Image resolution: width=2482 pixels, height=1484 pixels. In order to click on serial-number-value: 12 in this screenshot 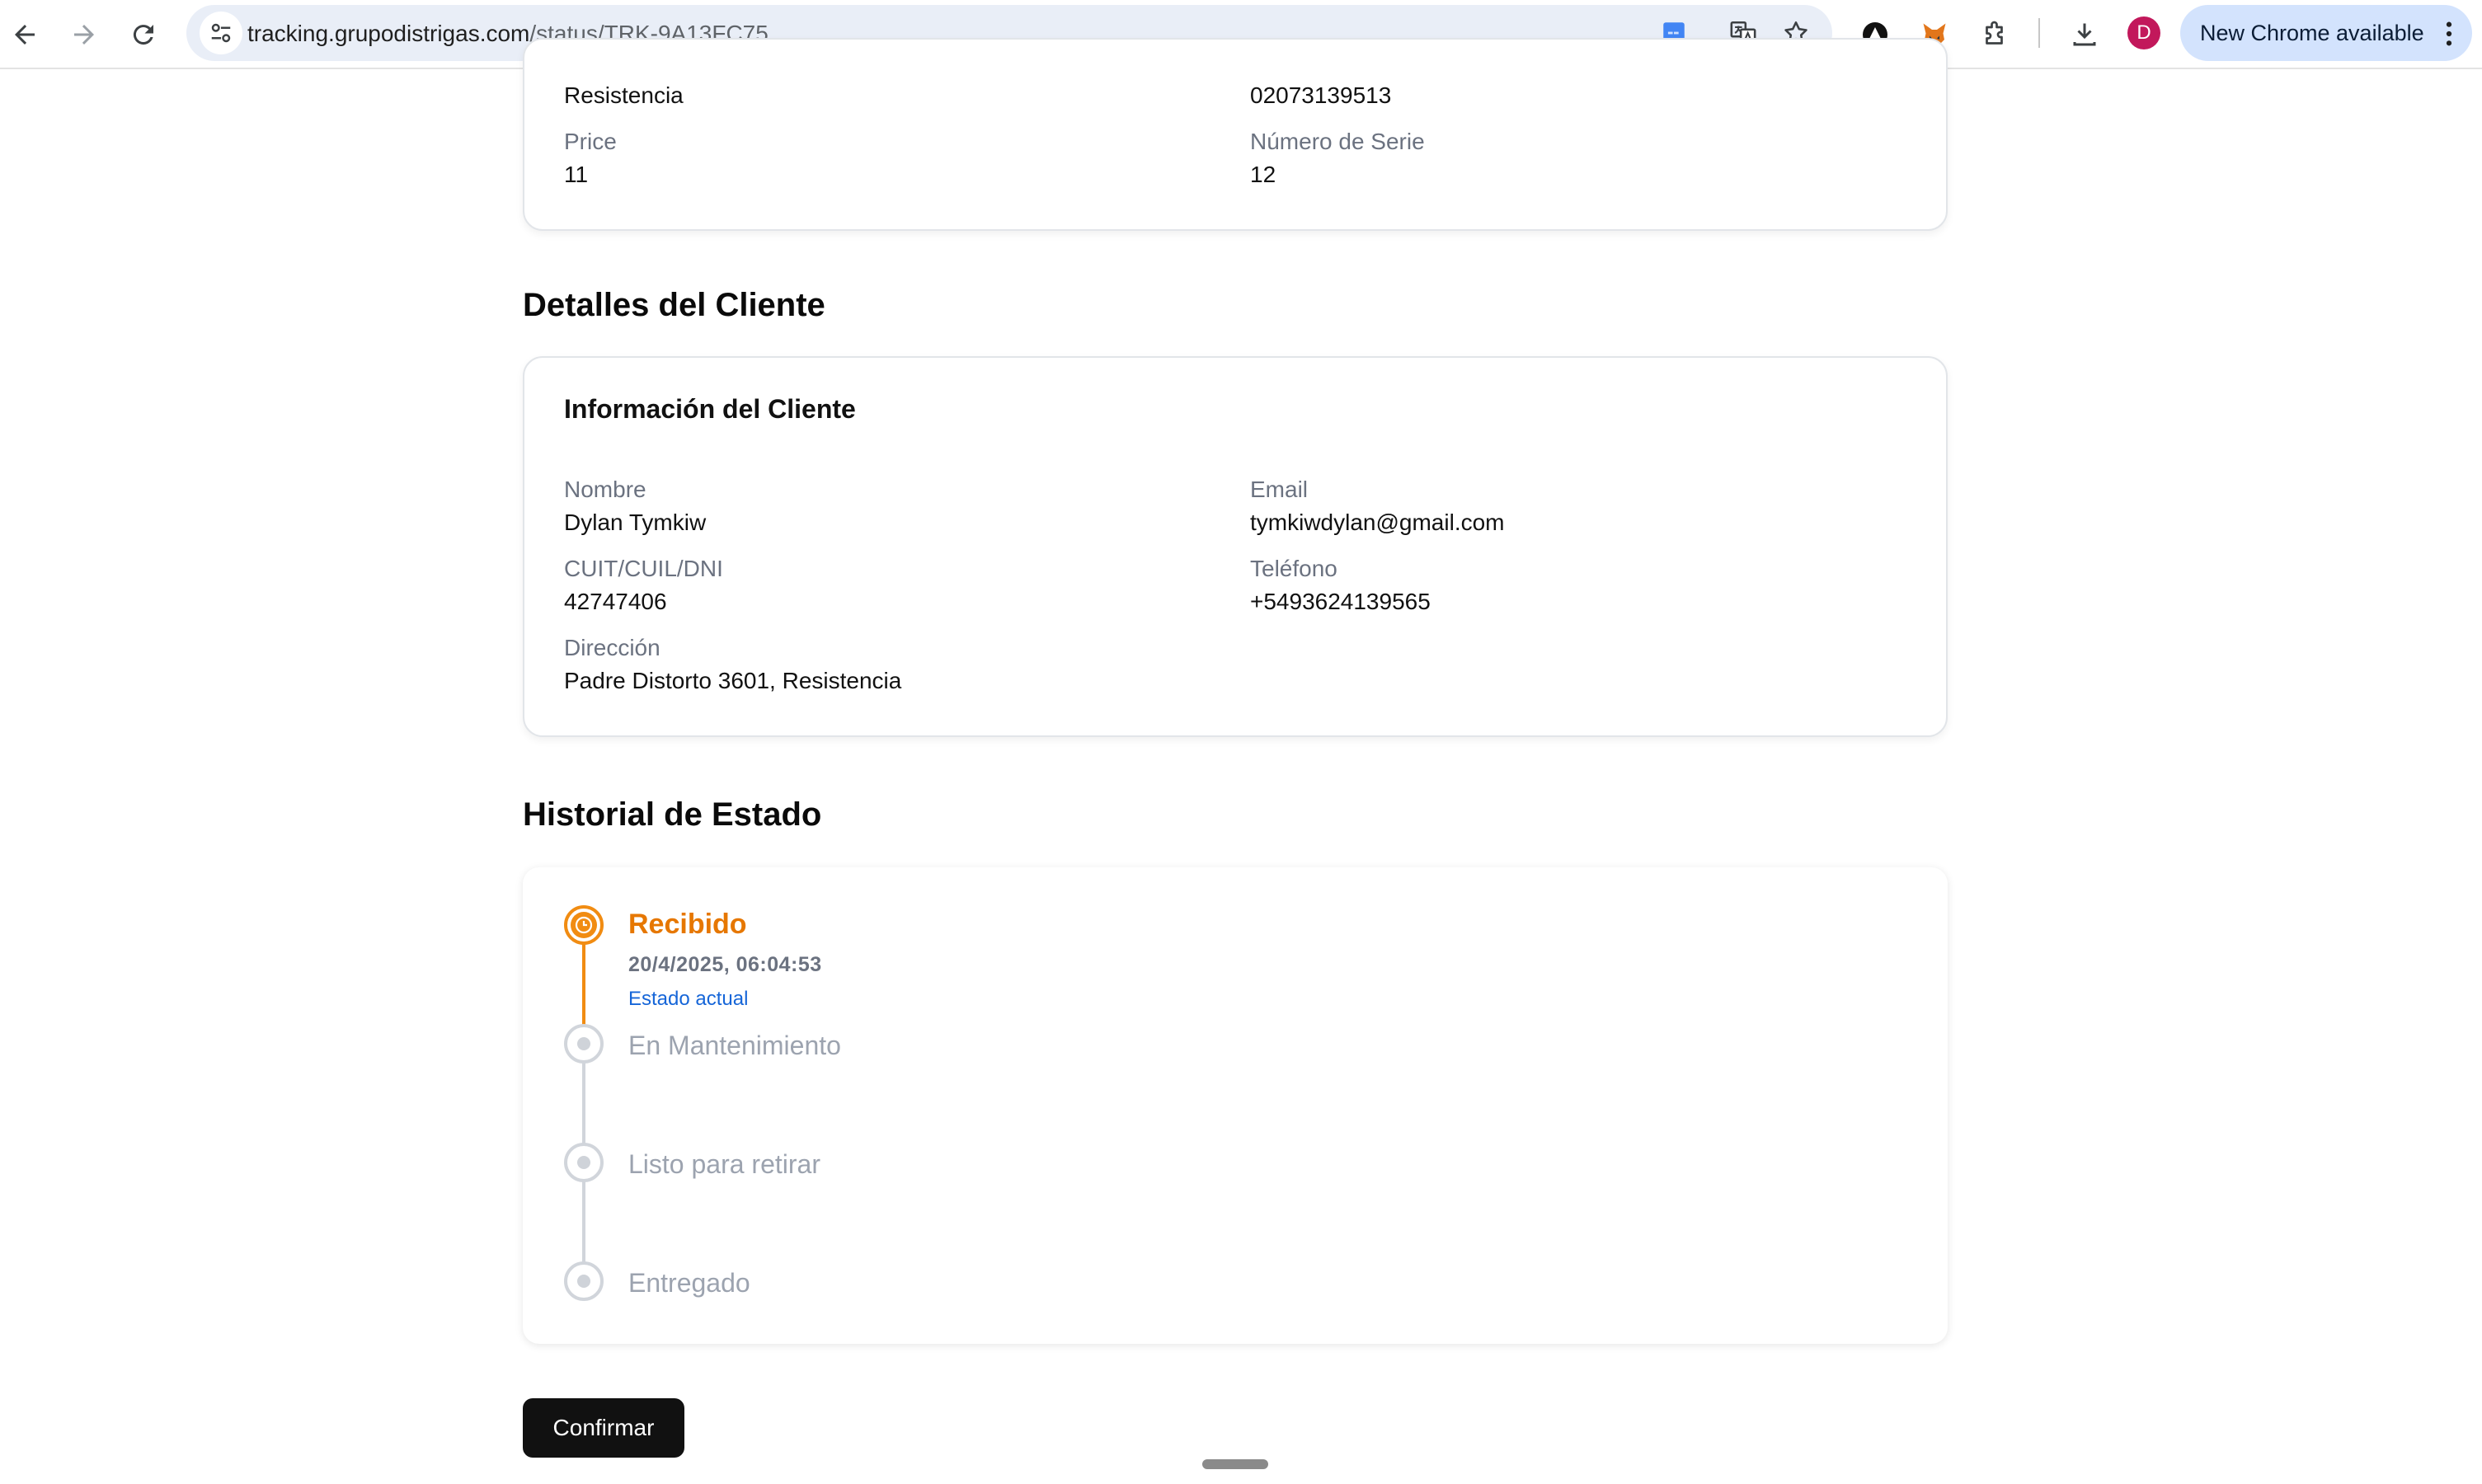, I will do `click(1263, 174)`.